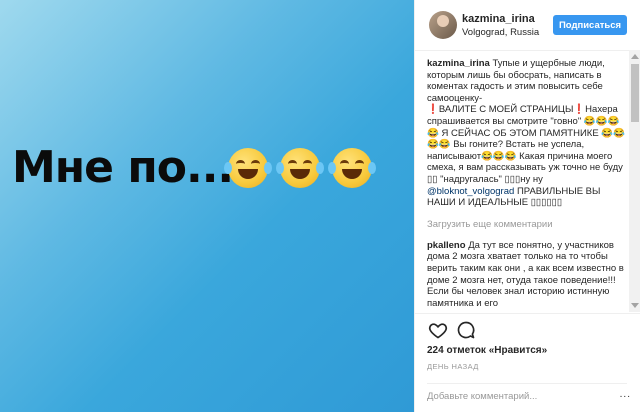 The image size is (640, 413). I want to click on scrollbar-thumb, so click(635, 93).